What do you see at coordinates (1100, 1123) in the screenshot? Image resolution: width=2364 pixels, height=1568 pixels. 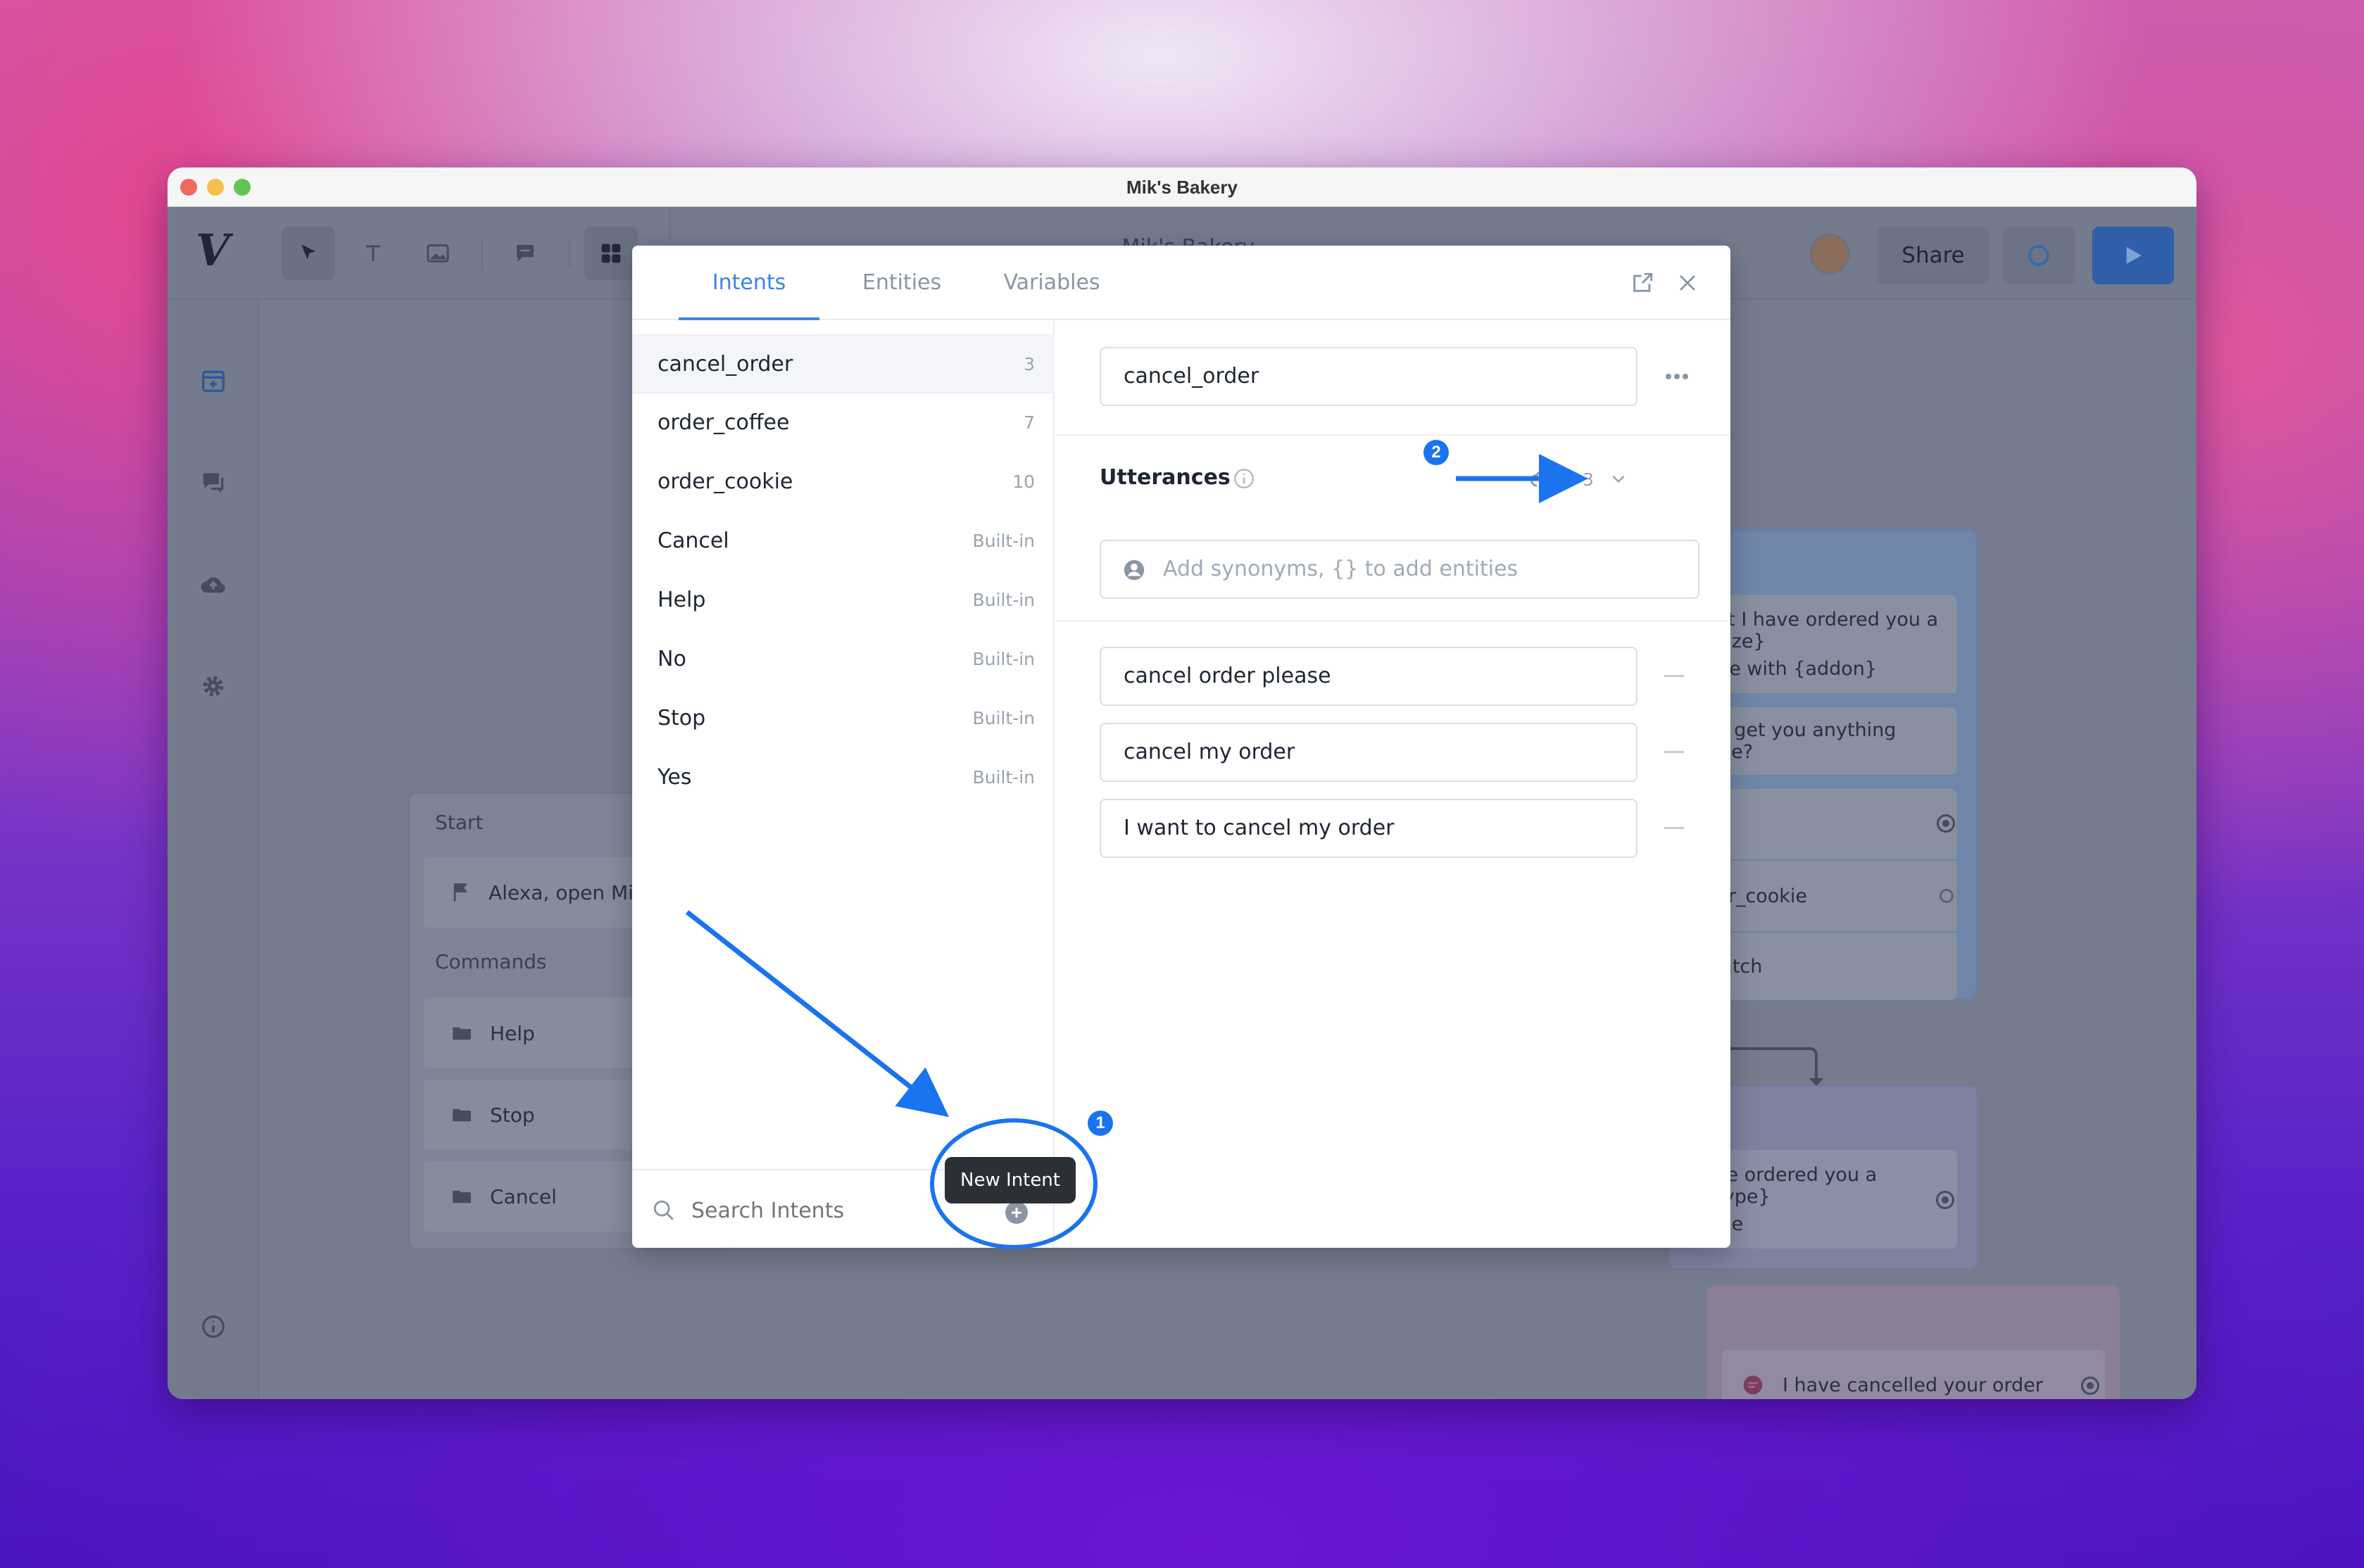 I see `annotation-callout: 1` at bounding box center [1100, 1123].